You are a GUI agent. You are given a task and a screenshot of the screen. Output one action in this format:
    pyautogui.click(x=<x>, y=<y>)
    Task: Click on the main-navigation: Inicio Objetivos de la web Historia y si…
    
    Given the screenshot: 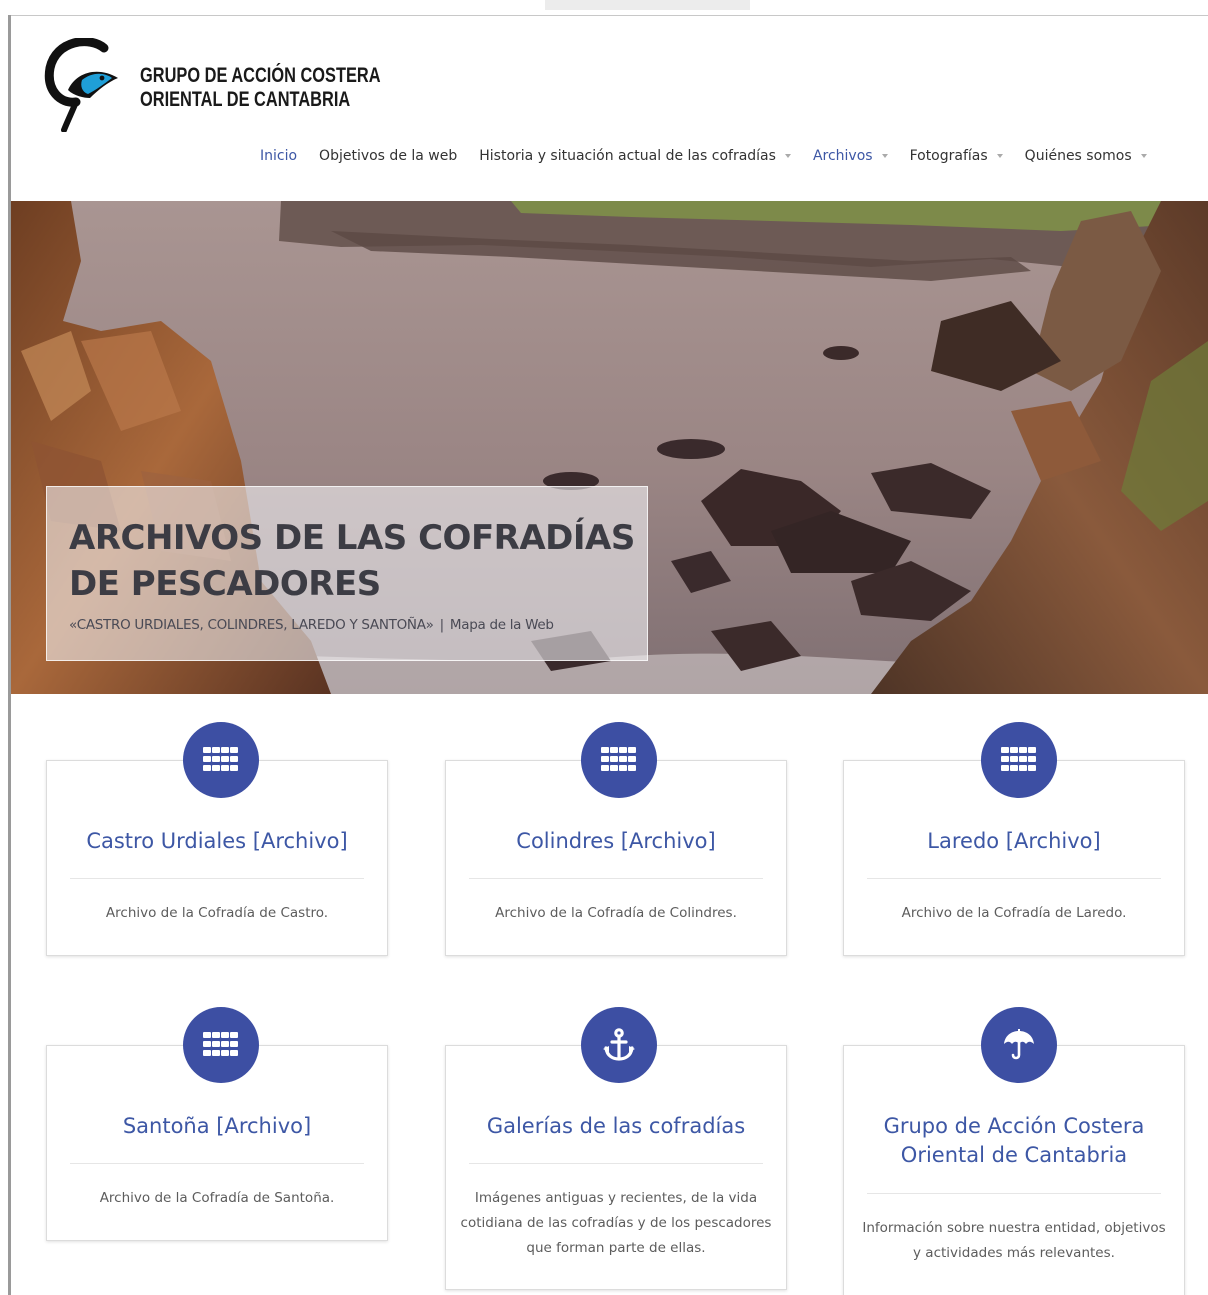 What is the action you would take?
    pyautogui.click(x=703, y=156)
    